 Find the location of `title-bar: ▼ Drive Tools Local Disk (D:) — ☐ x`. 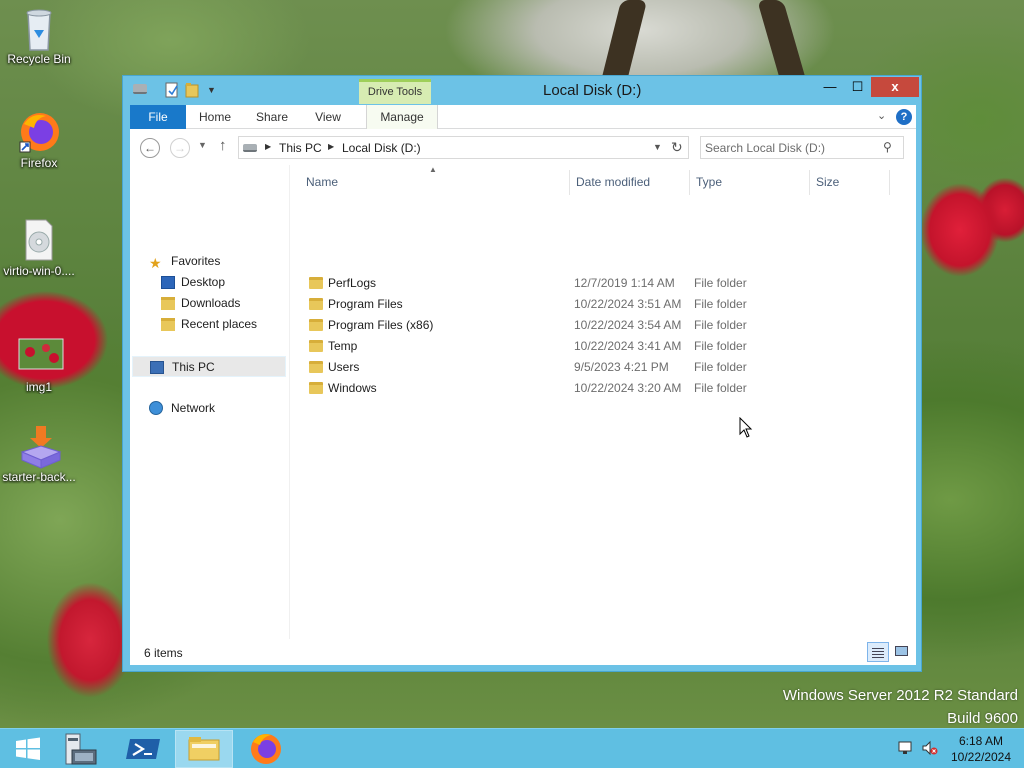

title-bar: ▼ Drive Tools Local Disk (D:) — ☐ x is located at coordinates (522, 90).